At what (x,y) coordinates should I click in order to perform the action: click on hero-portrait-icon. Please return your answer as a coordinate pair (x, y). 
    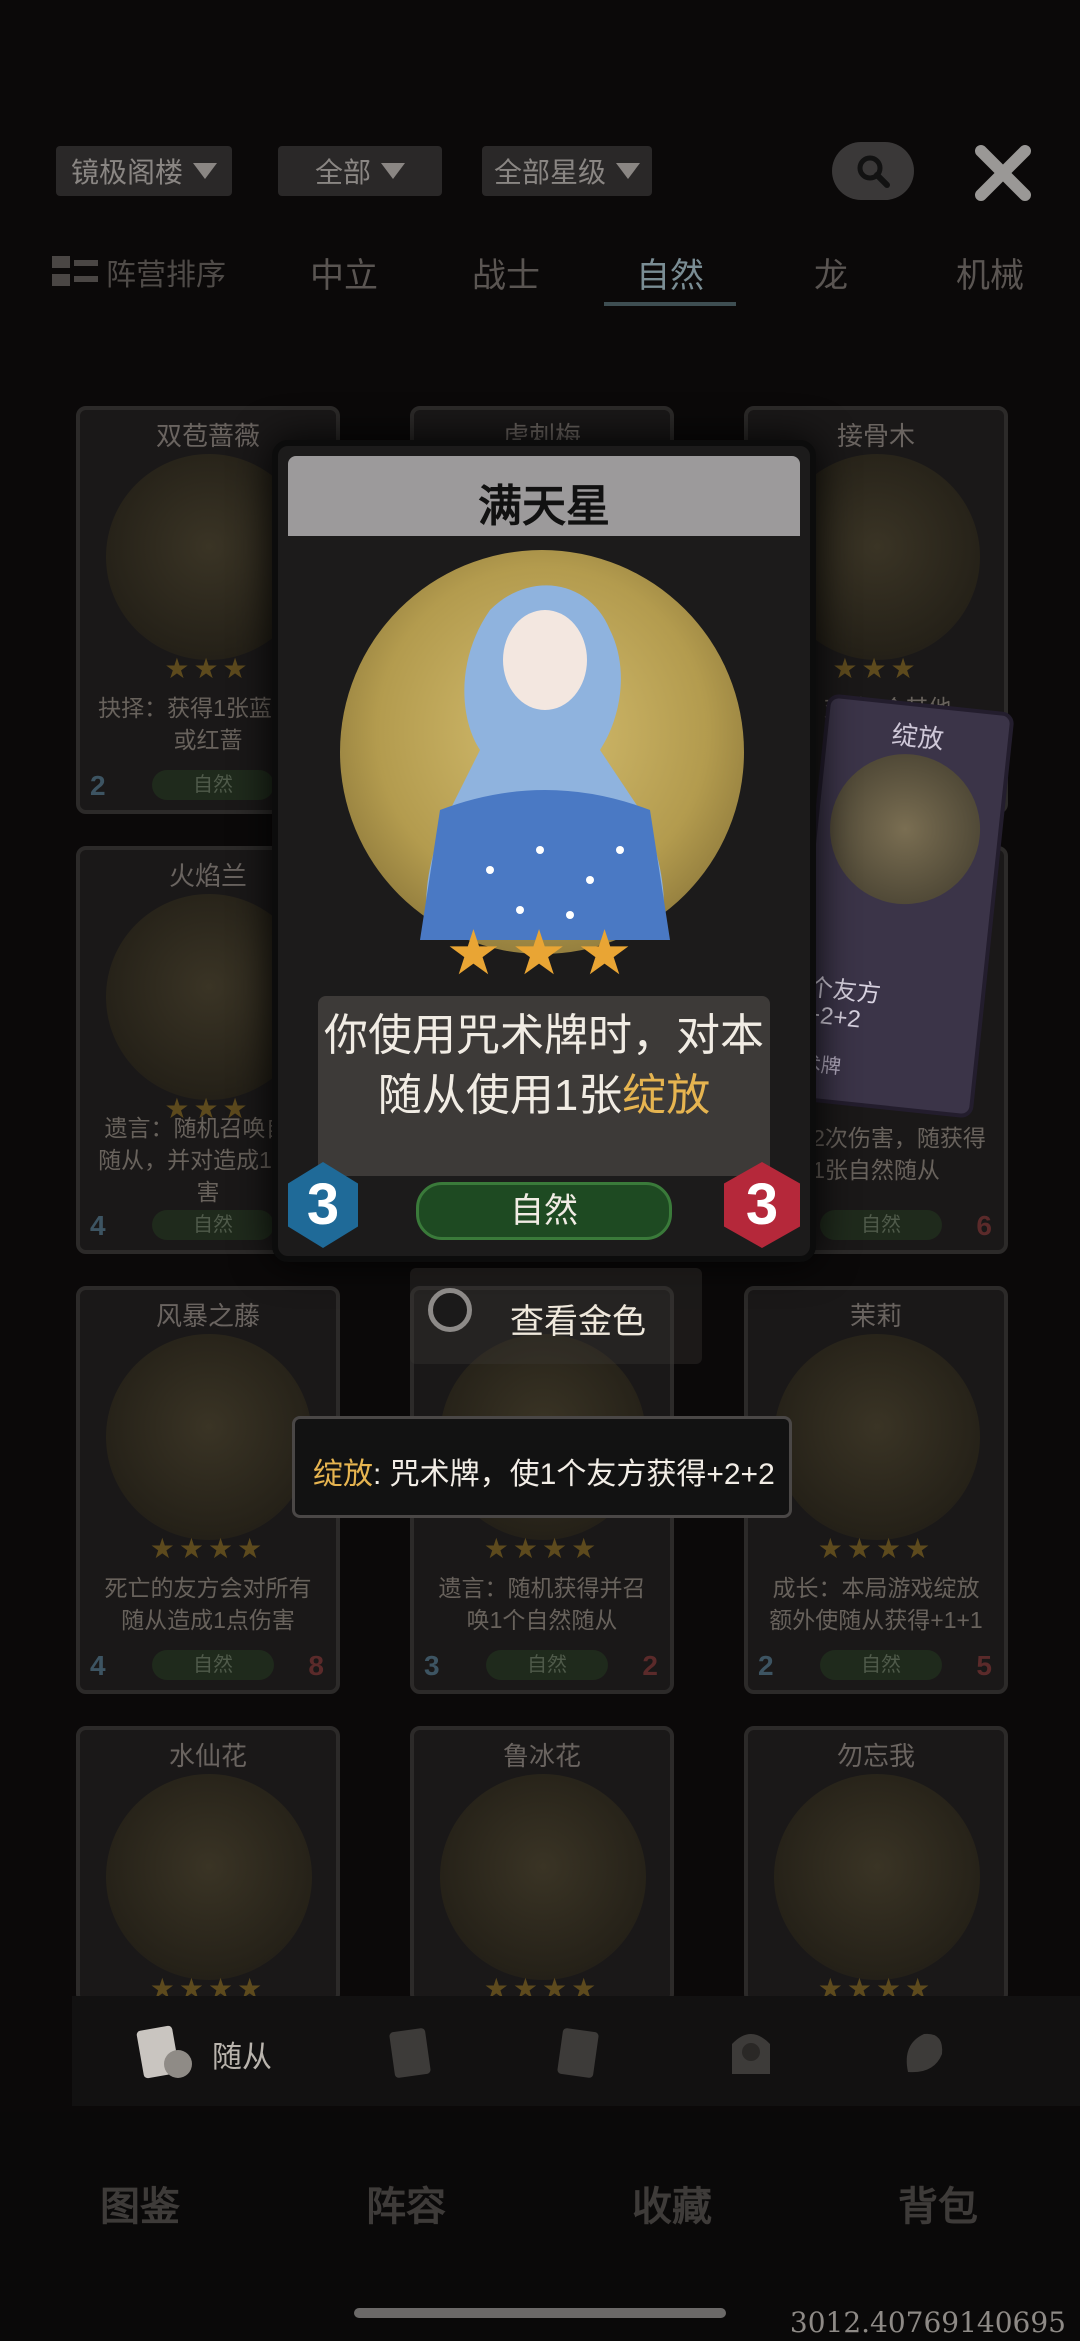
    Looking at the image, I should click on (751, 2054).